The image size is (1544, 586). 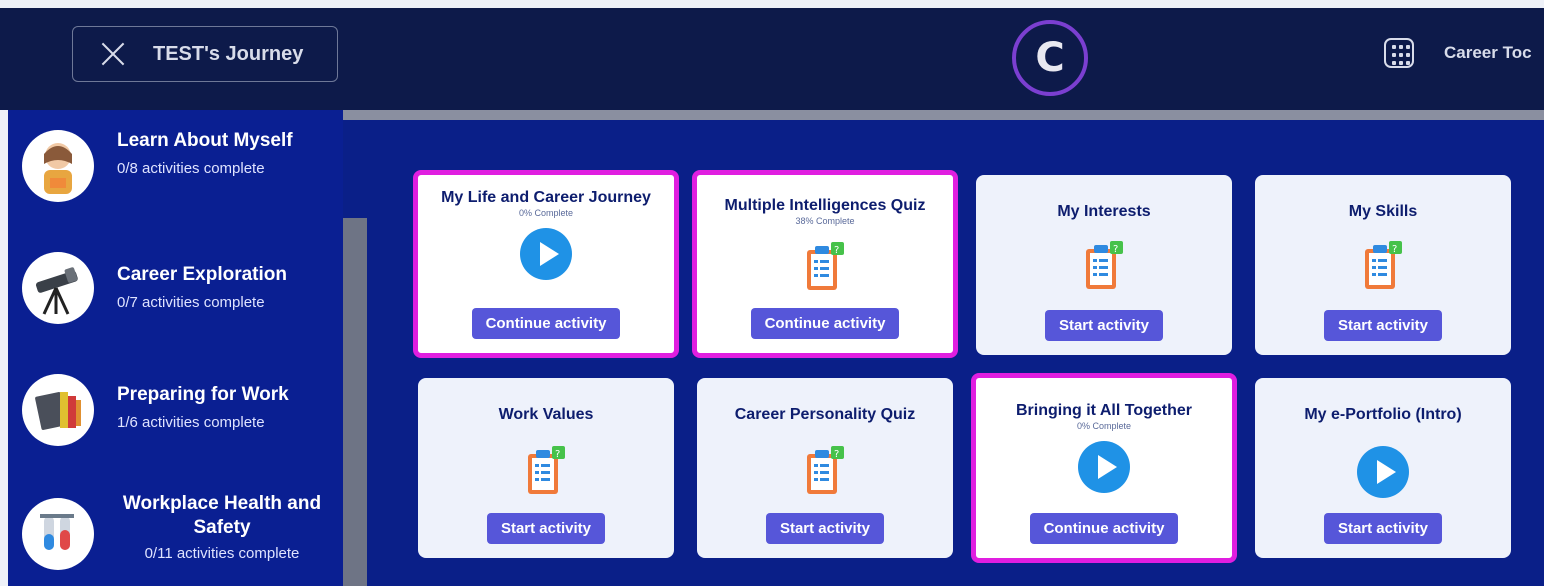 I want to click on close-icon, so click(x=113, y=54).